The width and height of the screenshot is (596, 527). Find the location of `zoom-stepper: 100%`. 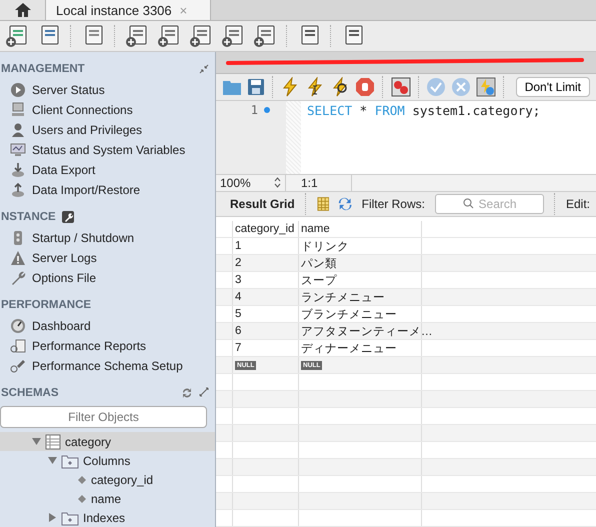

zoom-stepper: 100% is located at coordinates (251, 182).